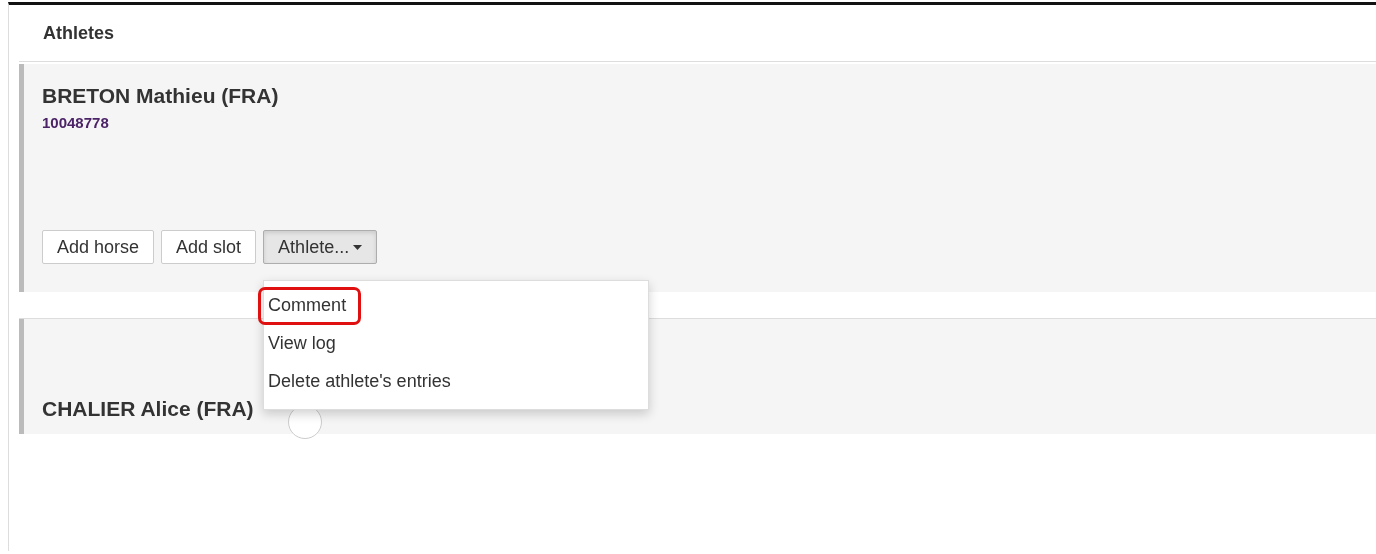  What do you see at coordinates (75, 122) in the screenshot?
I see `athlete-id: 10048778` at bounding box center [75, 122].